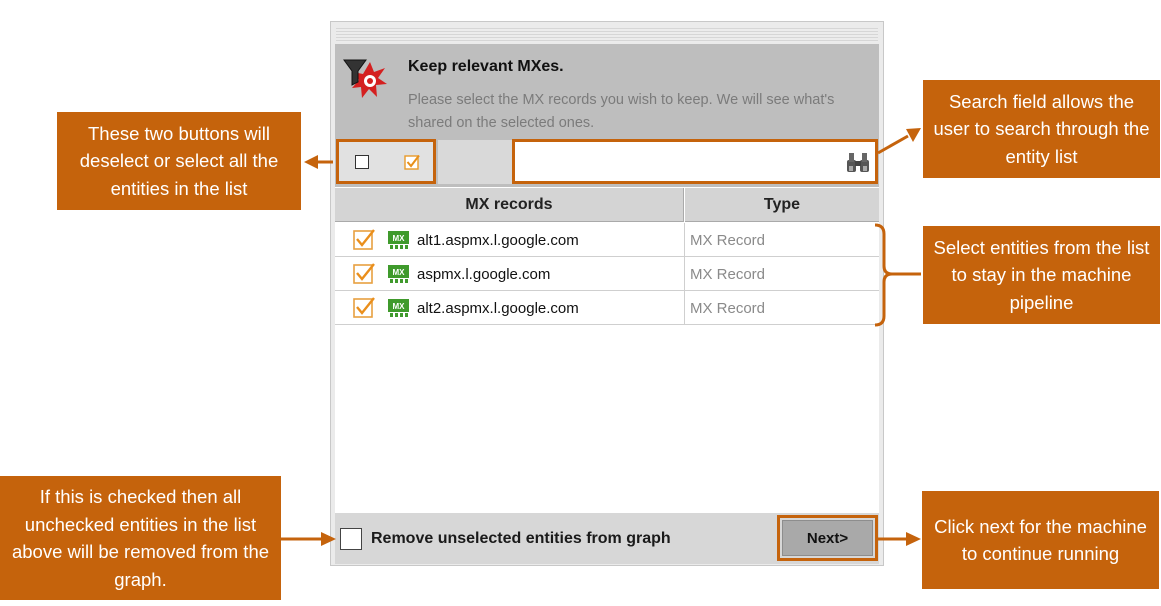 The image size is (1161, 606). What do you see at coordinates (386, 161) in the screenshot?
I see `select-toggle-group` at bounding box center [386, 161].